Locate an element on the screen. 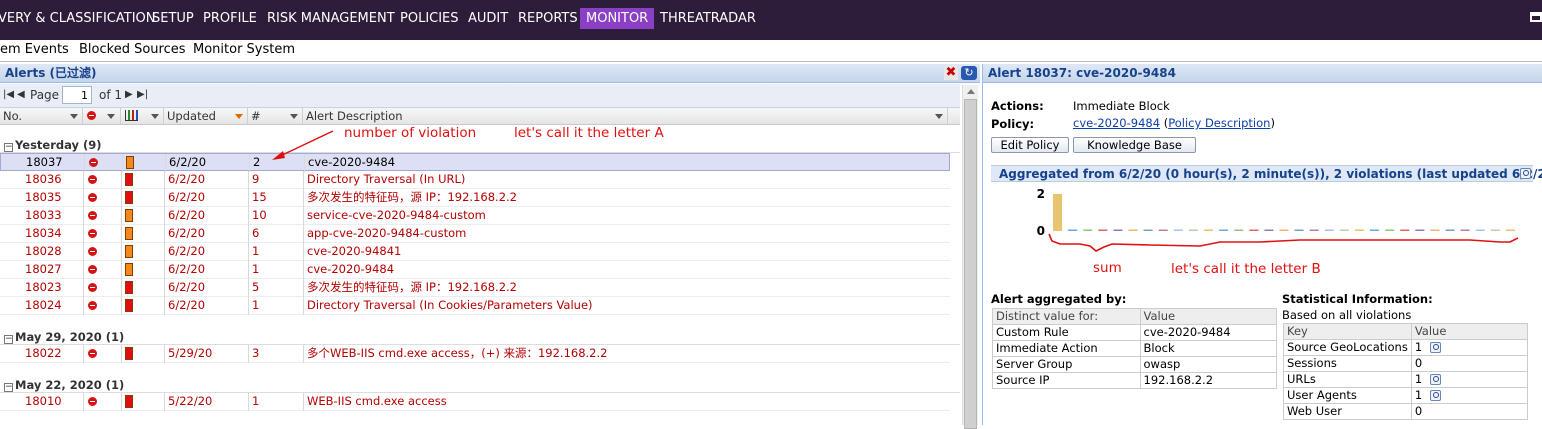  annotation-letter-a: let's call it the letter A is located at coordinates (589, 133).